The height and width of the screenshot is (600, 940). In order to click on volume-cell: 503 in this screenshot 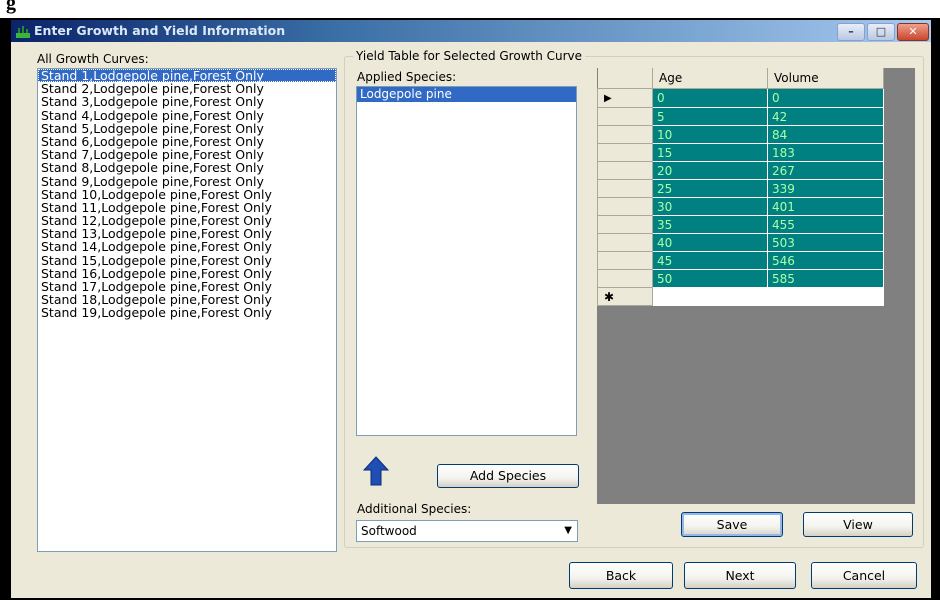, I will do `click(825, 242)`.